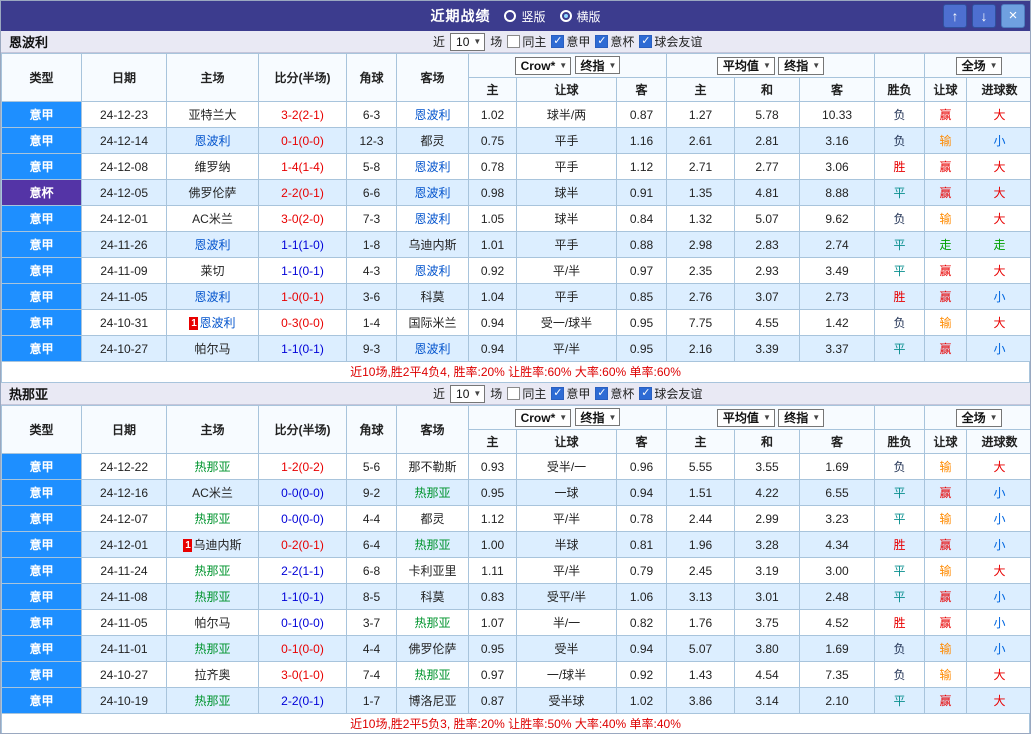 The image size is (1031, 734). What do you see at coordinates (946, 140) in the screenshot?
I see `handicap-result: 输` at bounding box center [946, 140].